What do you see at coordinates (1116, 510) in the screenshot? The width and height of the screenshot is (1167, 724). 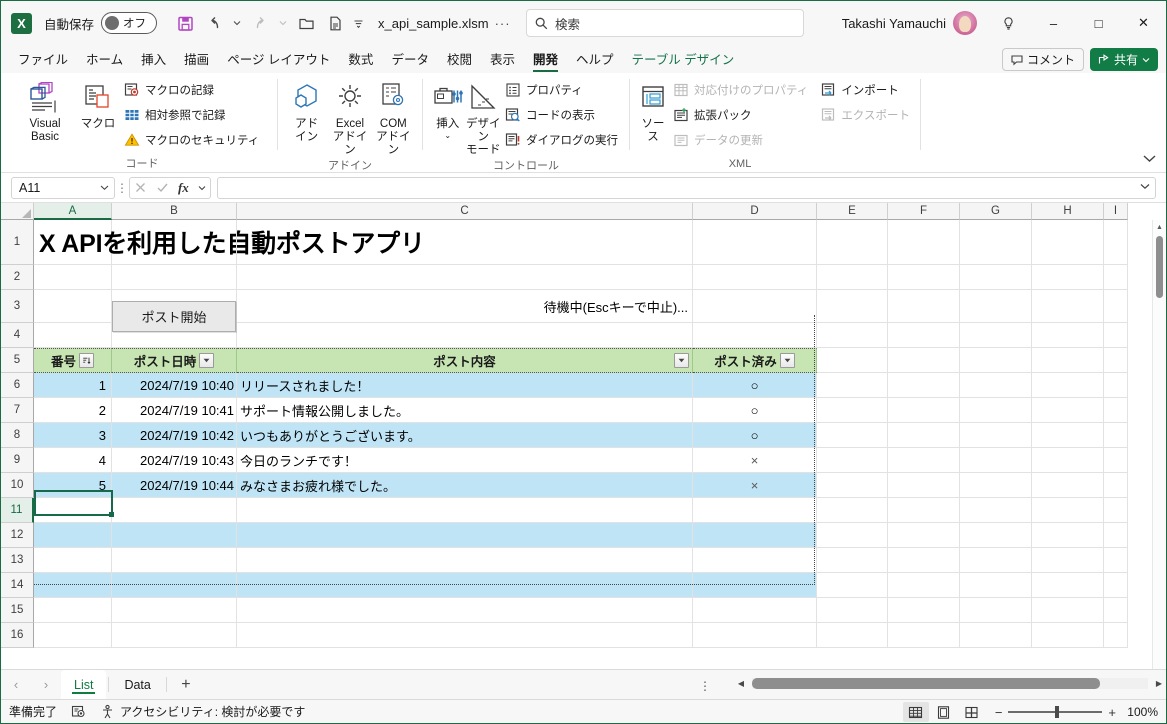 I see `cell-I11` at bounding box center [1116, 510].